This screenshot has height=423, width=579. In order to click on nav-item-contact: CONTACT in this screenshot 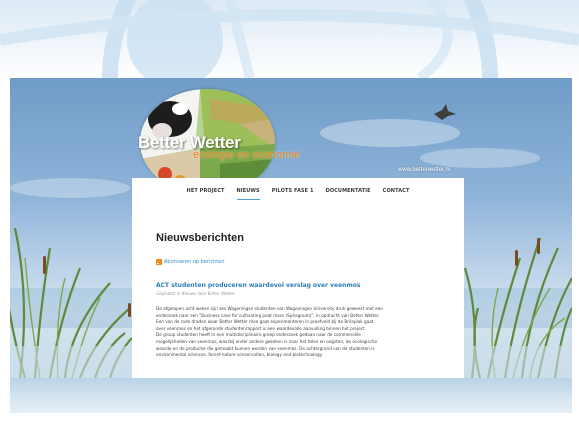, I will do `click(396, 191)`.